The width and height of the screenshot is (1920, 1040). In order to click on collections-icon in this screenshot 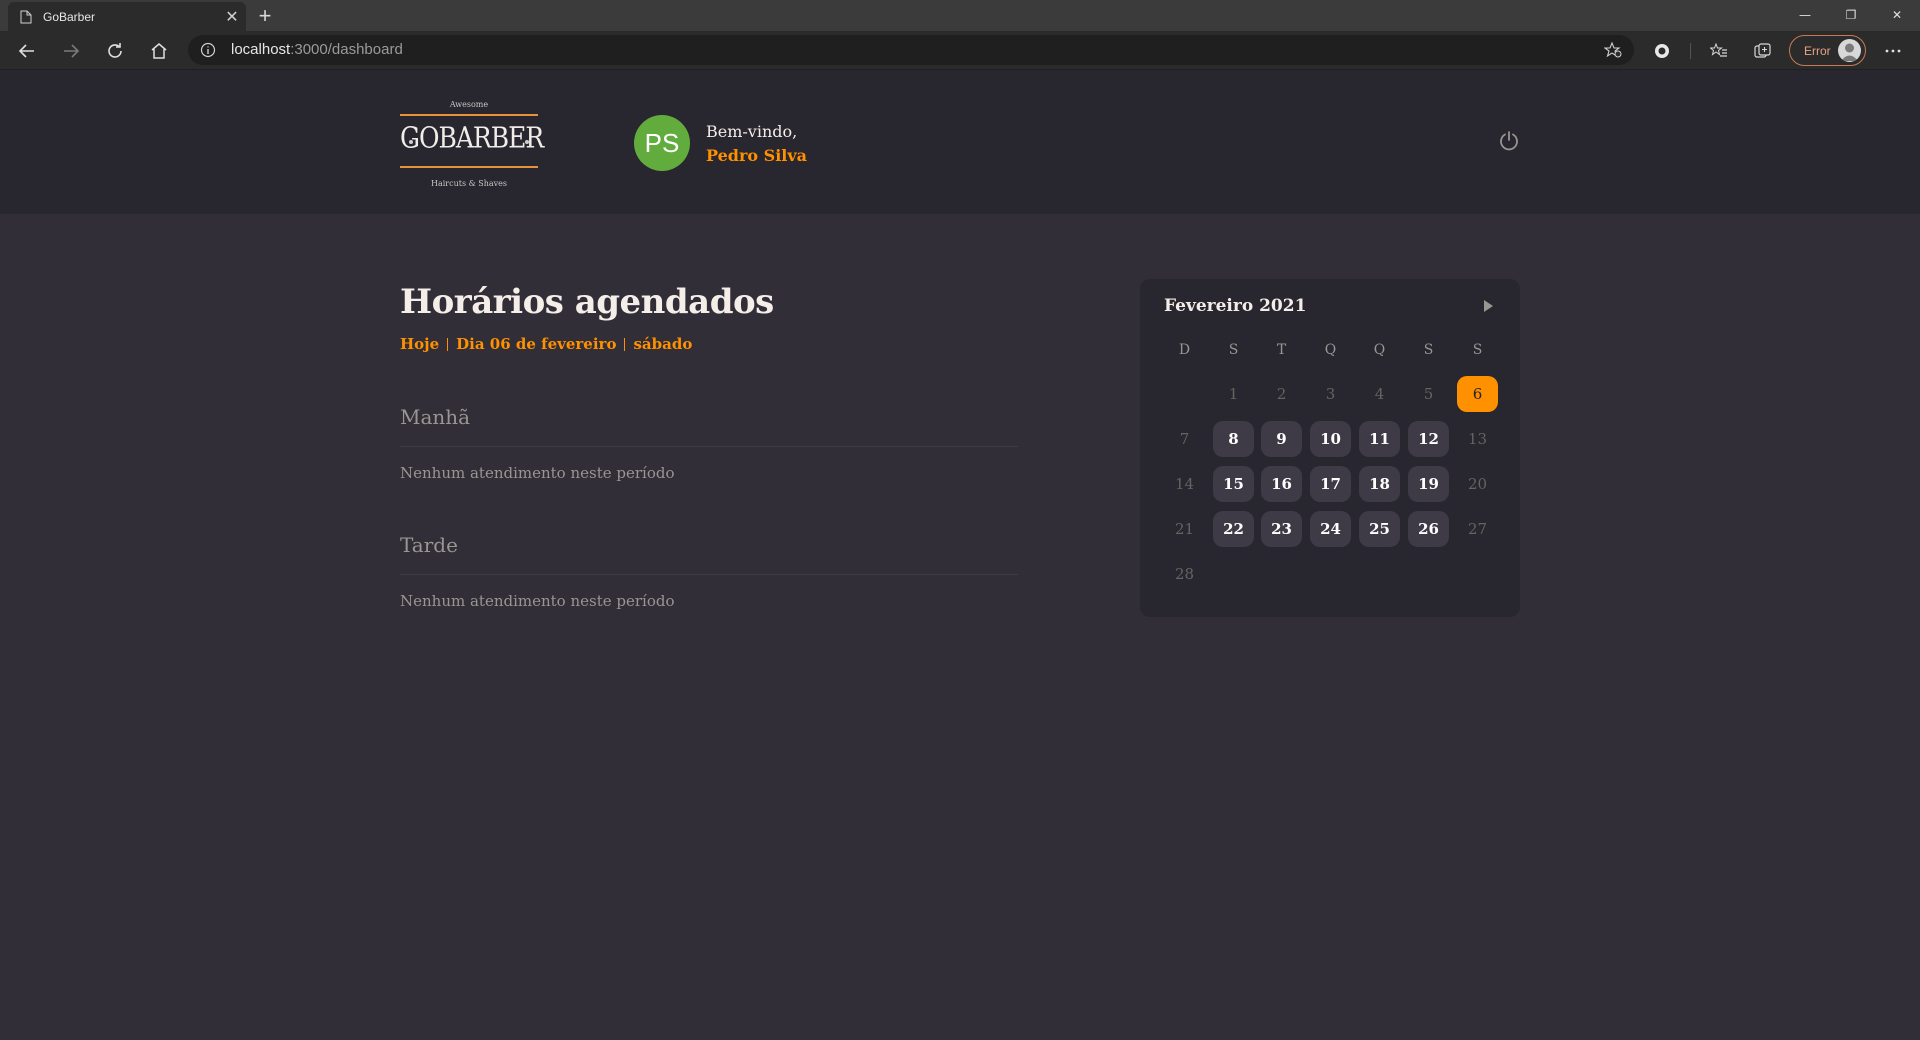, I will do `click(1763, 51)`.